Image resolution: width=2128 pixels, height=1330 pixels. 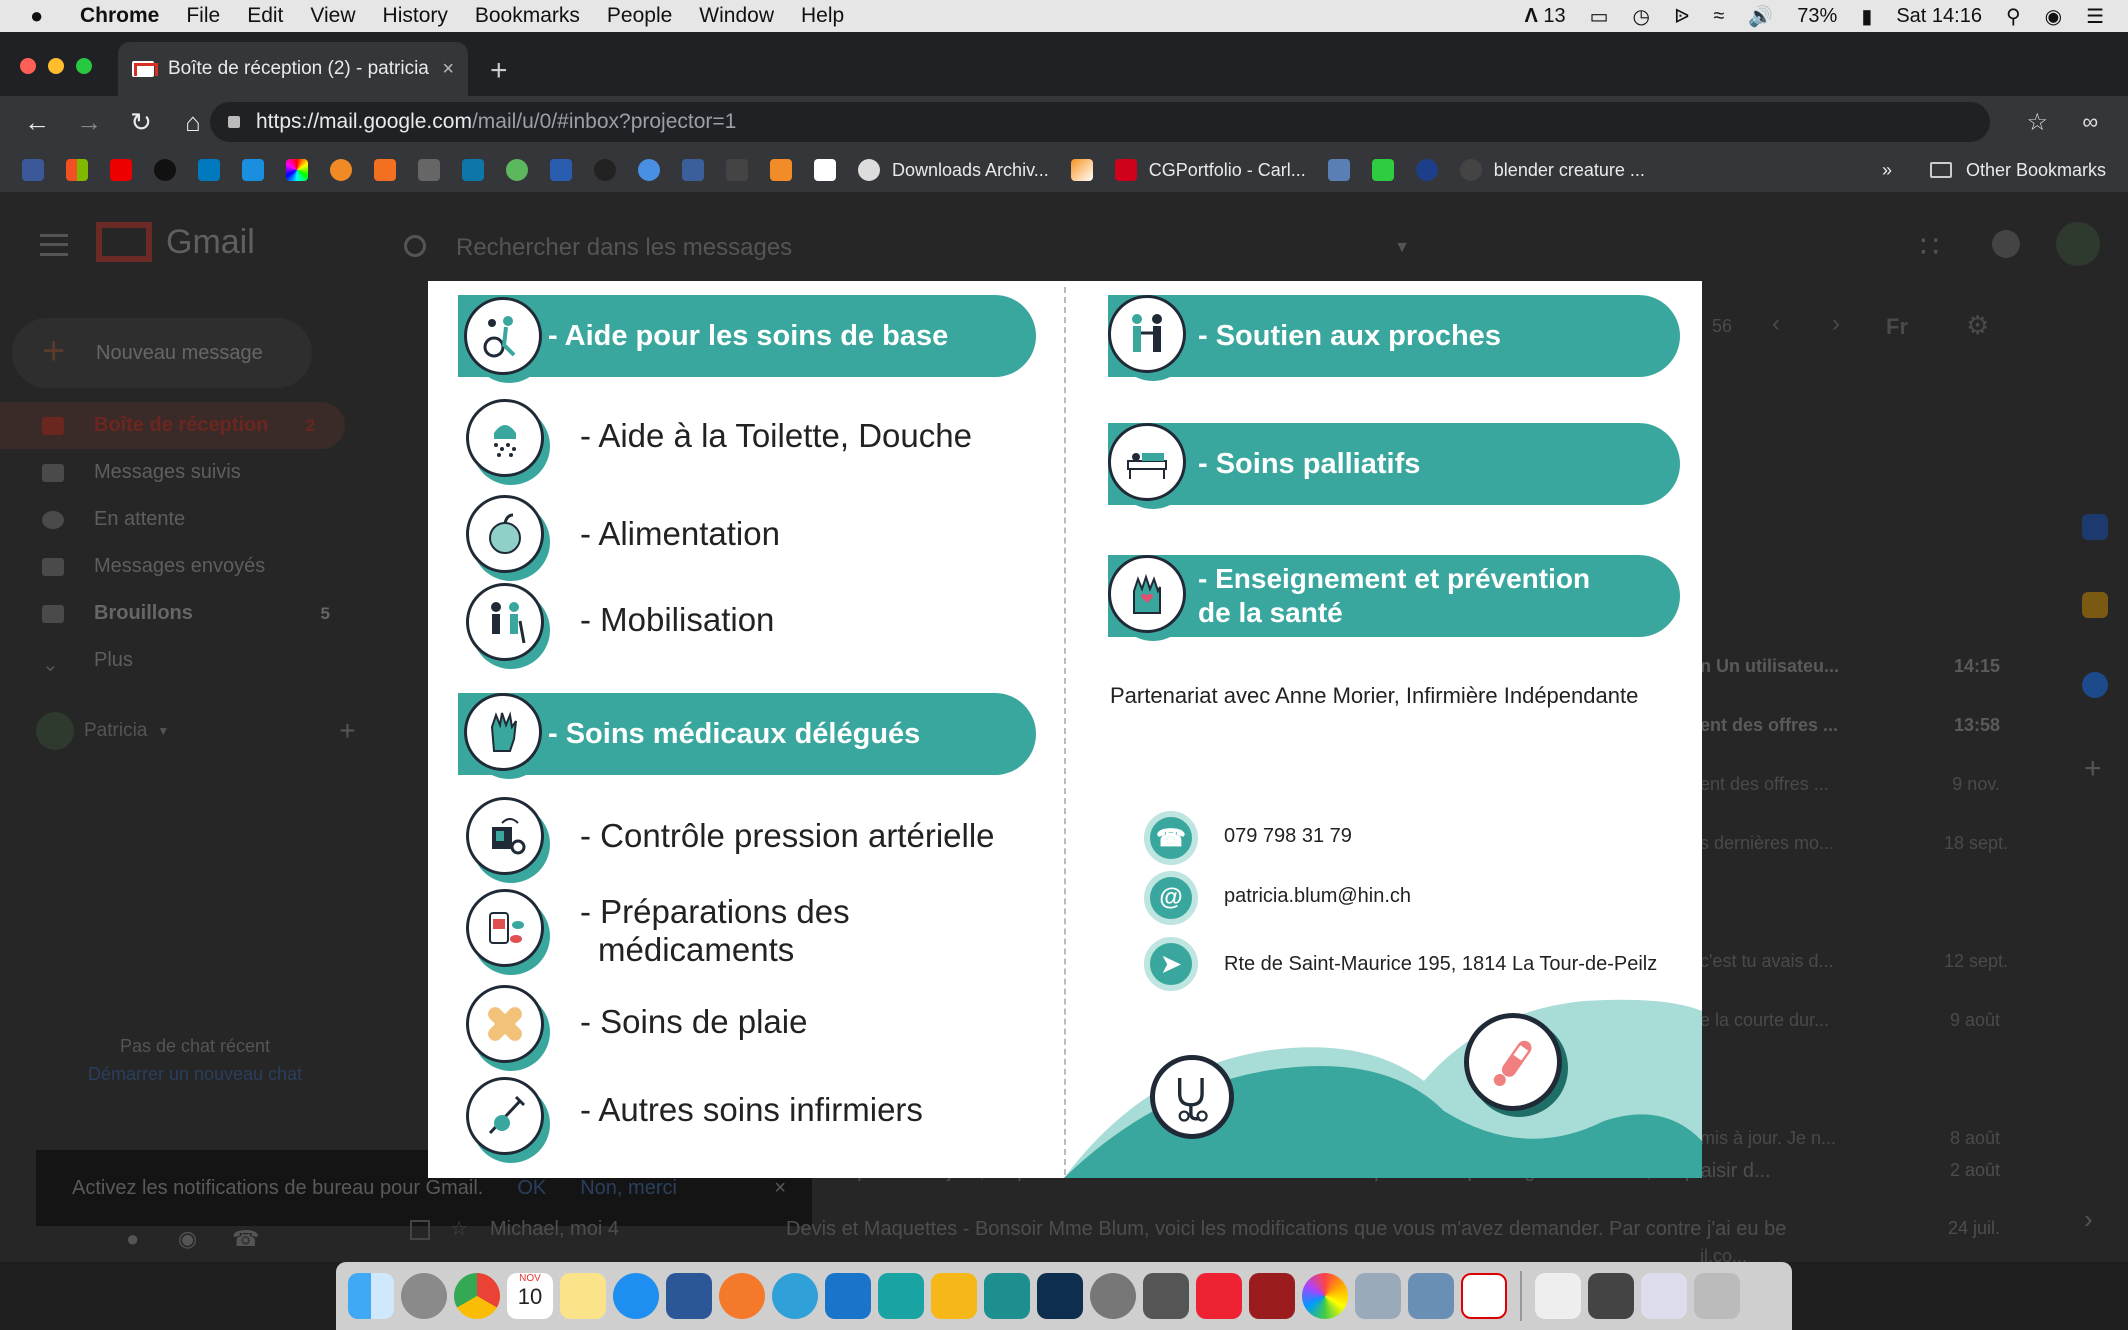 I want to click on next-page-icon: ›, so click(x=1836, y=324).